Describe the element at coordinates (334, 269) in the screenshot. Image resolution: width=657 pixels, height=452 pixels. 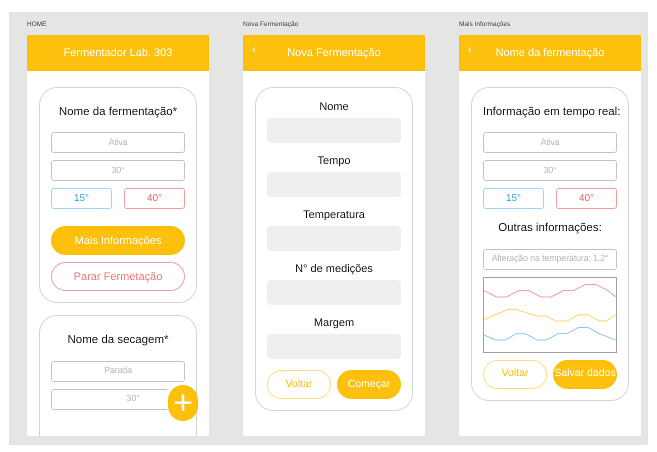
I see `field-label: N° de medições` at that location.